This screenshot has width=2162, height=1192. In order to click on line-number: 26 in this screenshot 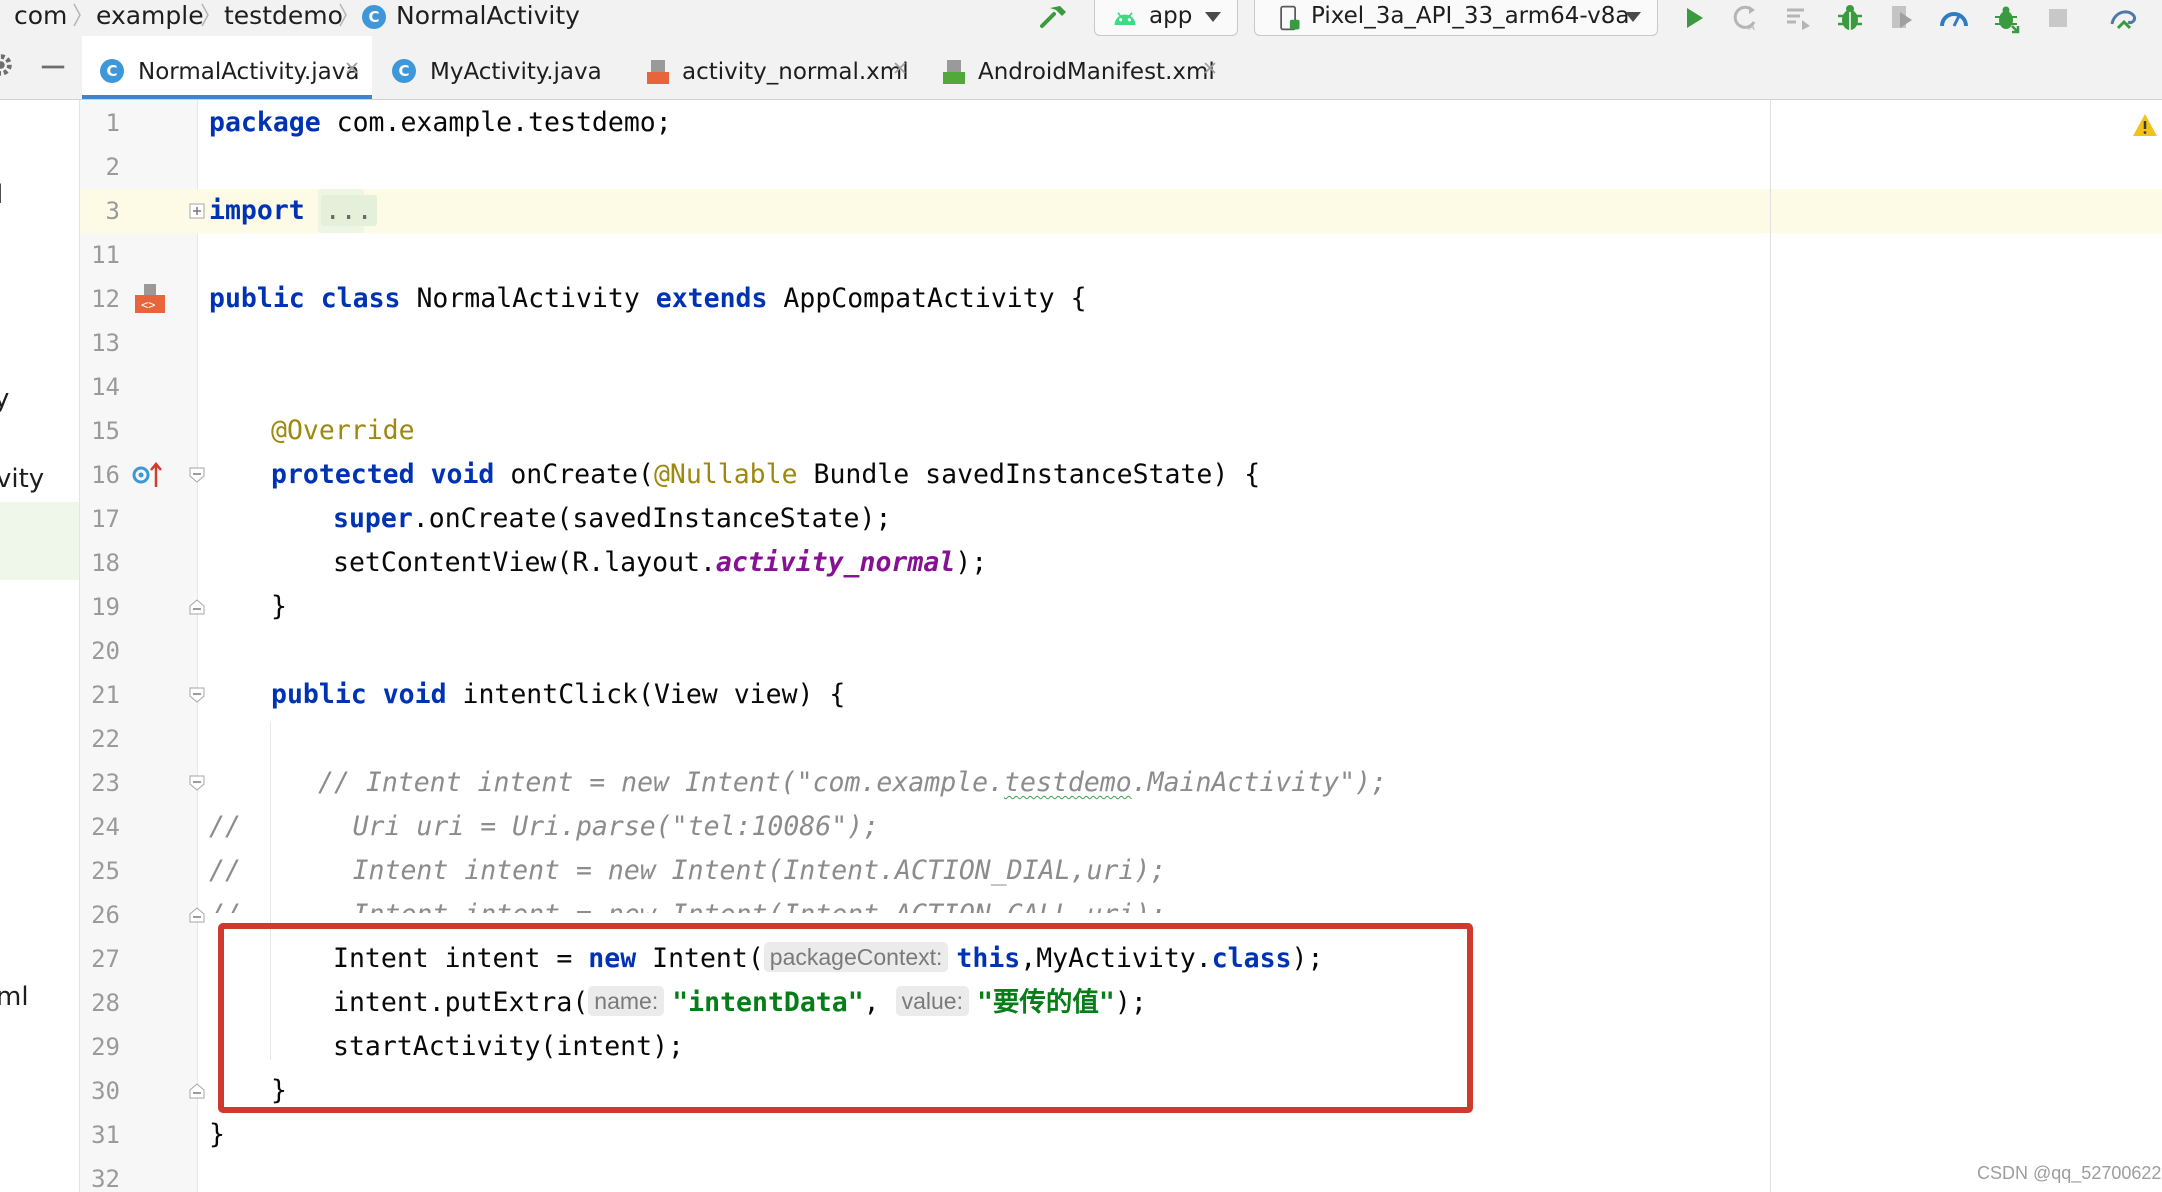, I will do `click(105, 915)`.